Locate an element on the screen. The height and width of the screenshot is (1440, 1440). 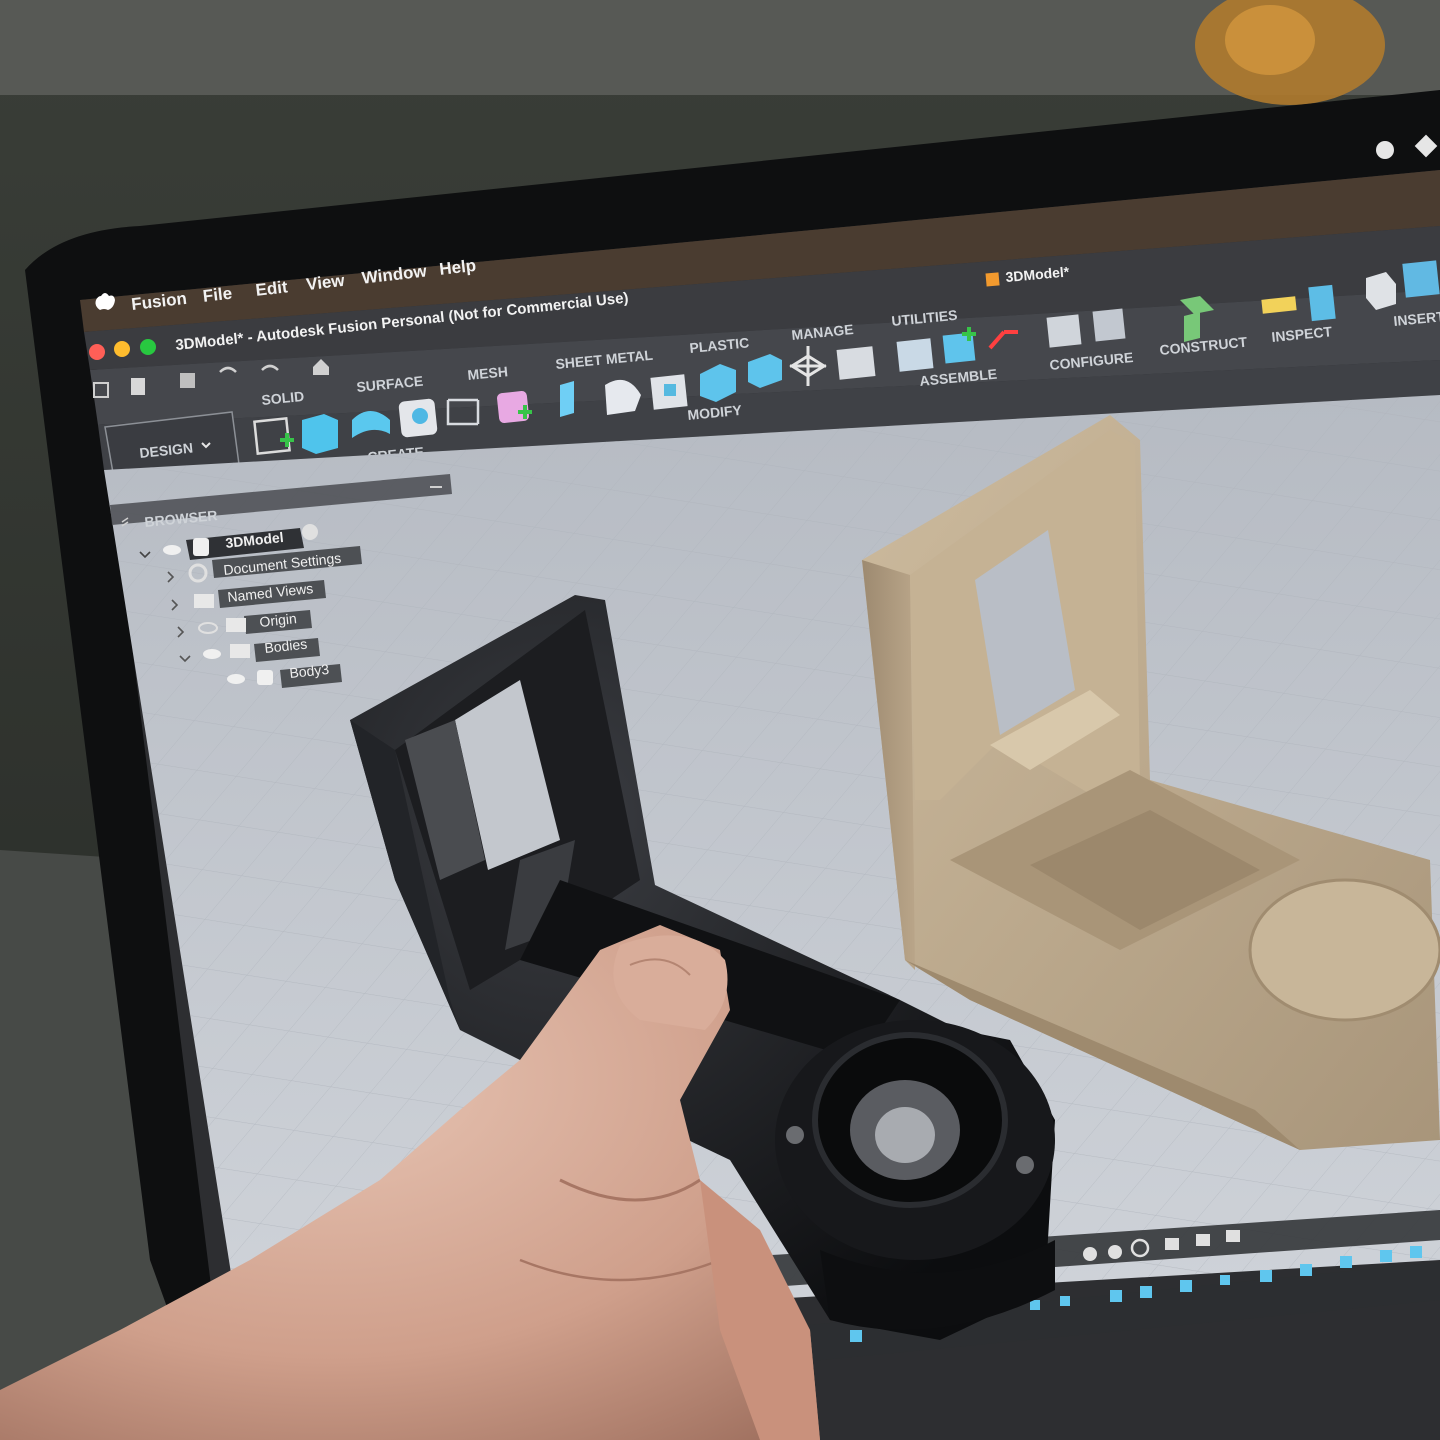
activate-radio-icon is located at coordinates (310, 532).